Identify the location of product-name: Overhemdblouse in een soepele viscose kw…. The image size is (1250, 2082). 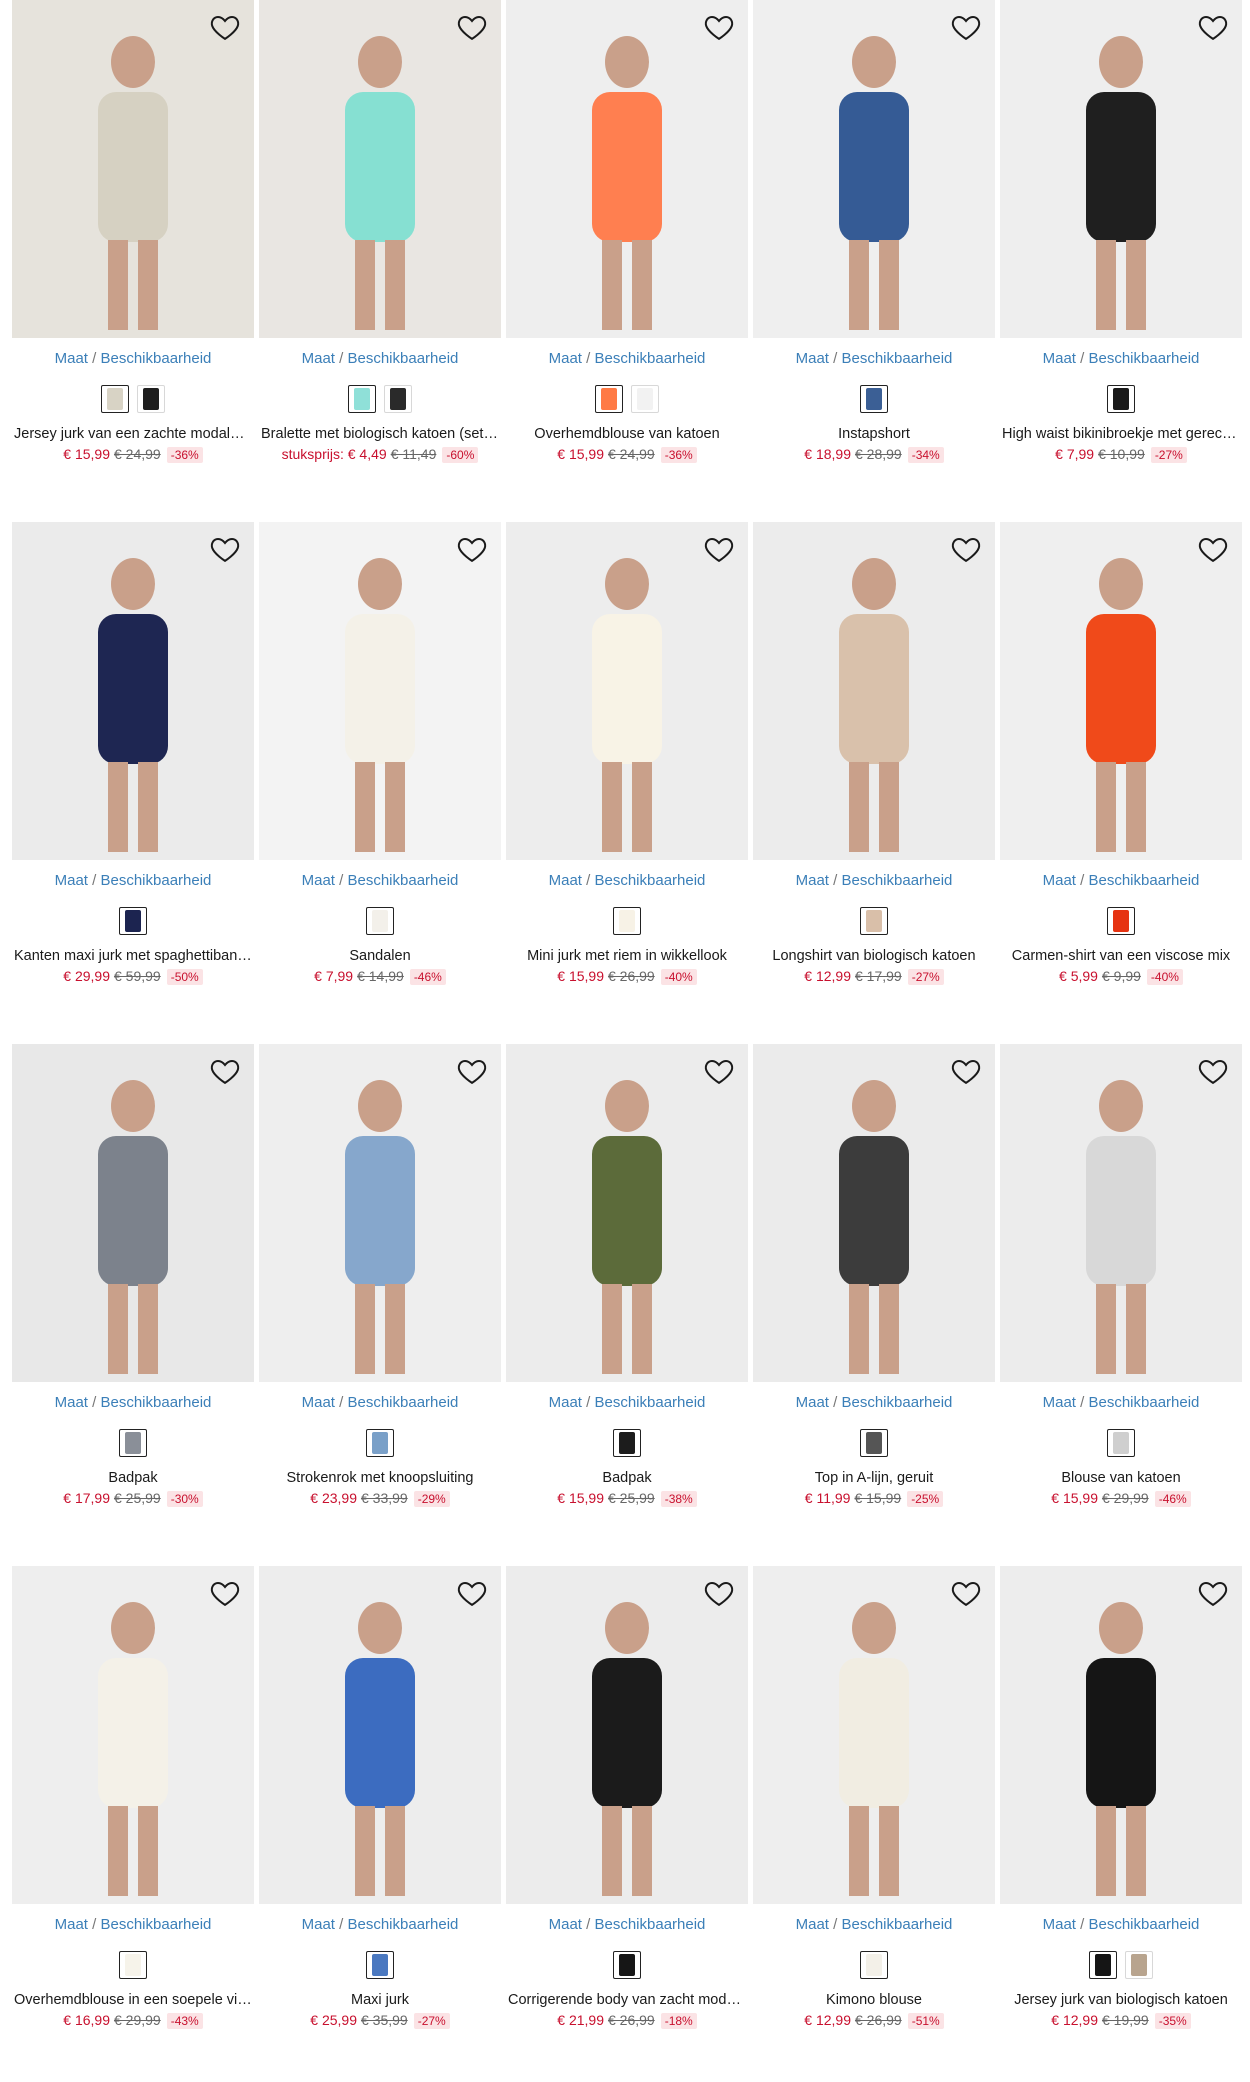
(133, 2000).